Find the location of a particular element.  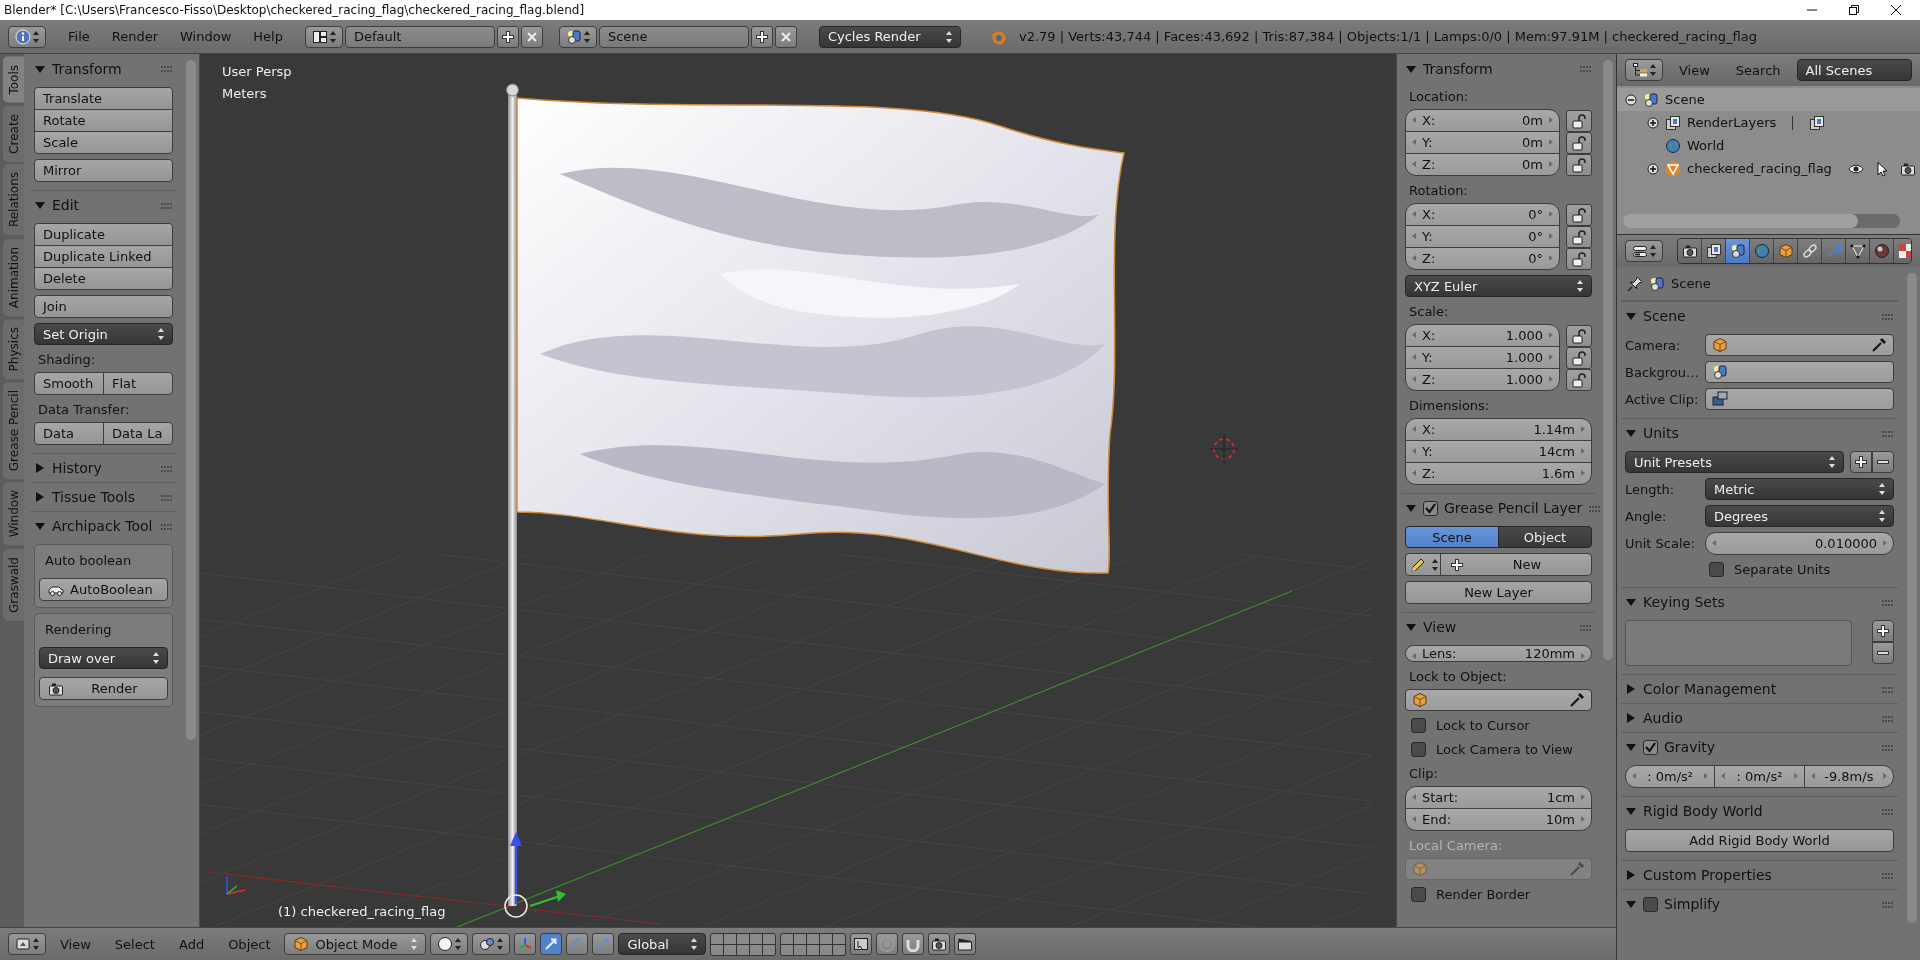

manipulator-toggle is located at coordinates (525, 944).